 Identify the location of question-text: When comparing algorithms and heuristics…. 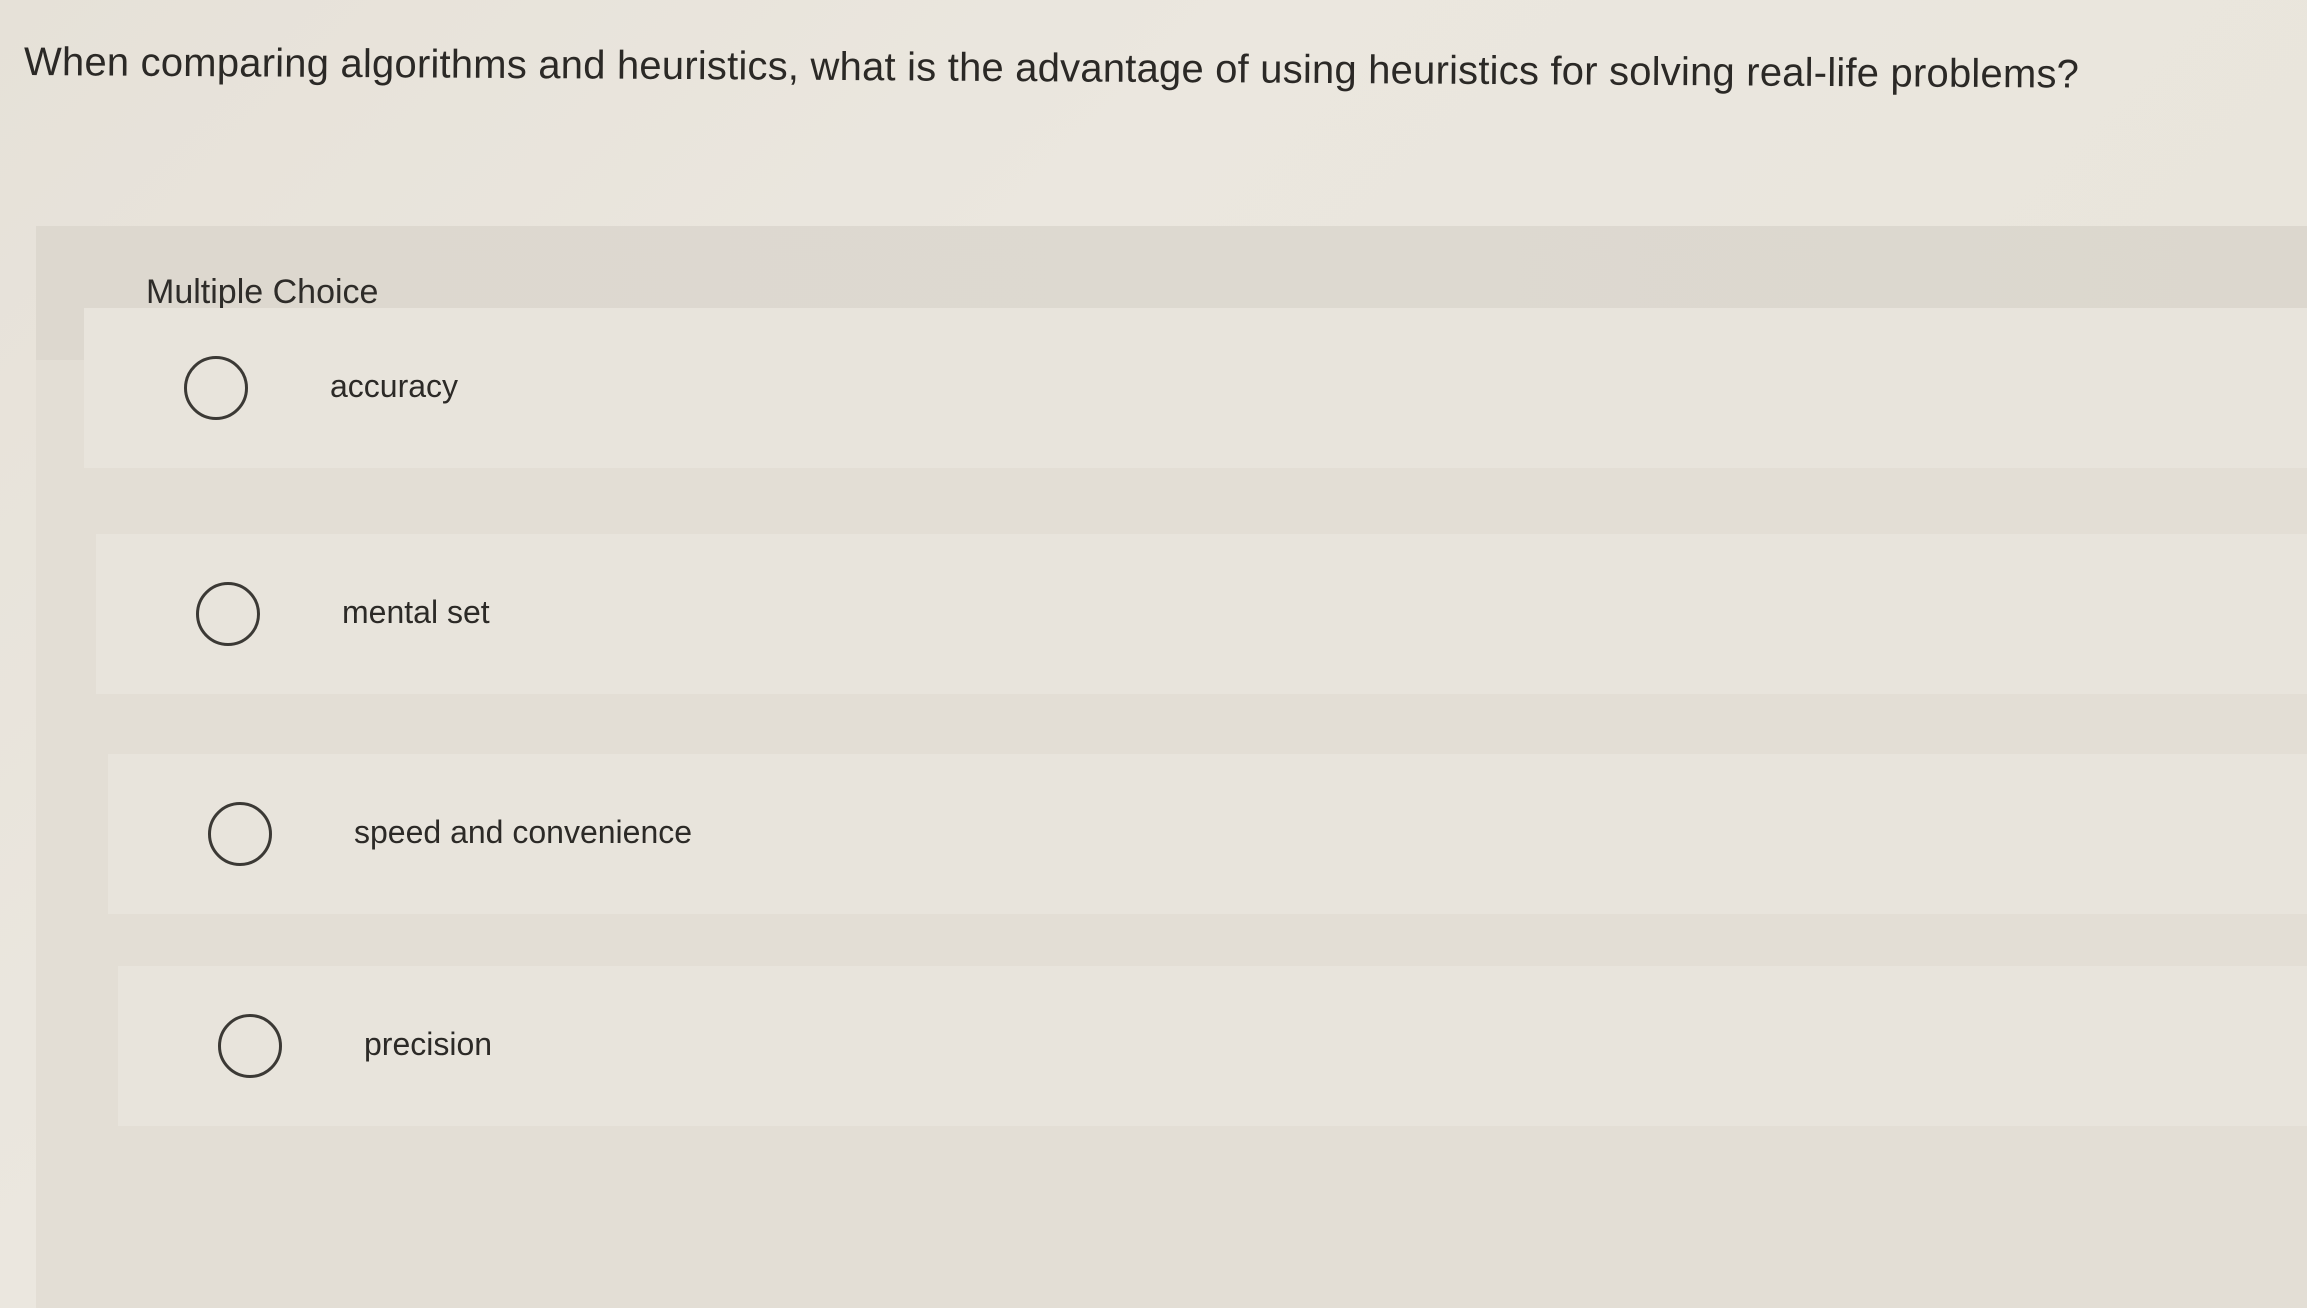
(1051, 68).